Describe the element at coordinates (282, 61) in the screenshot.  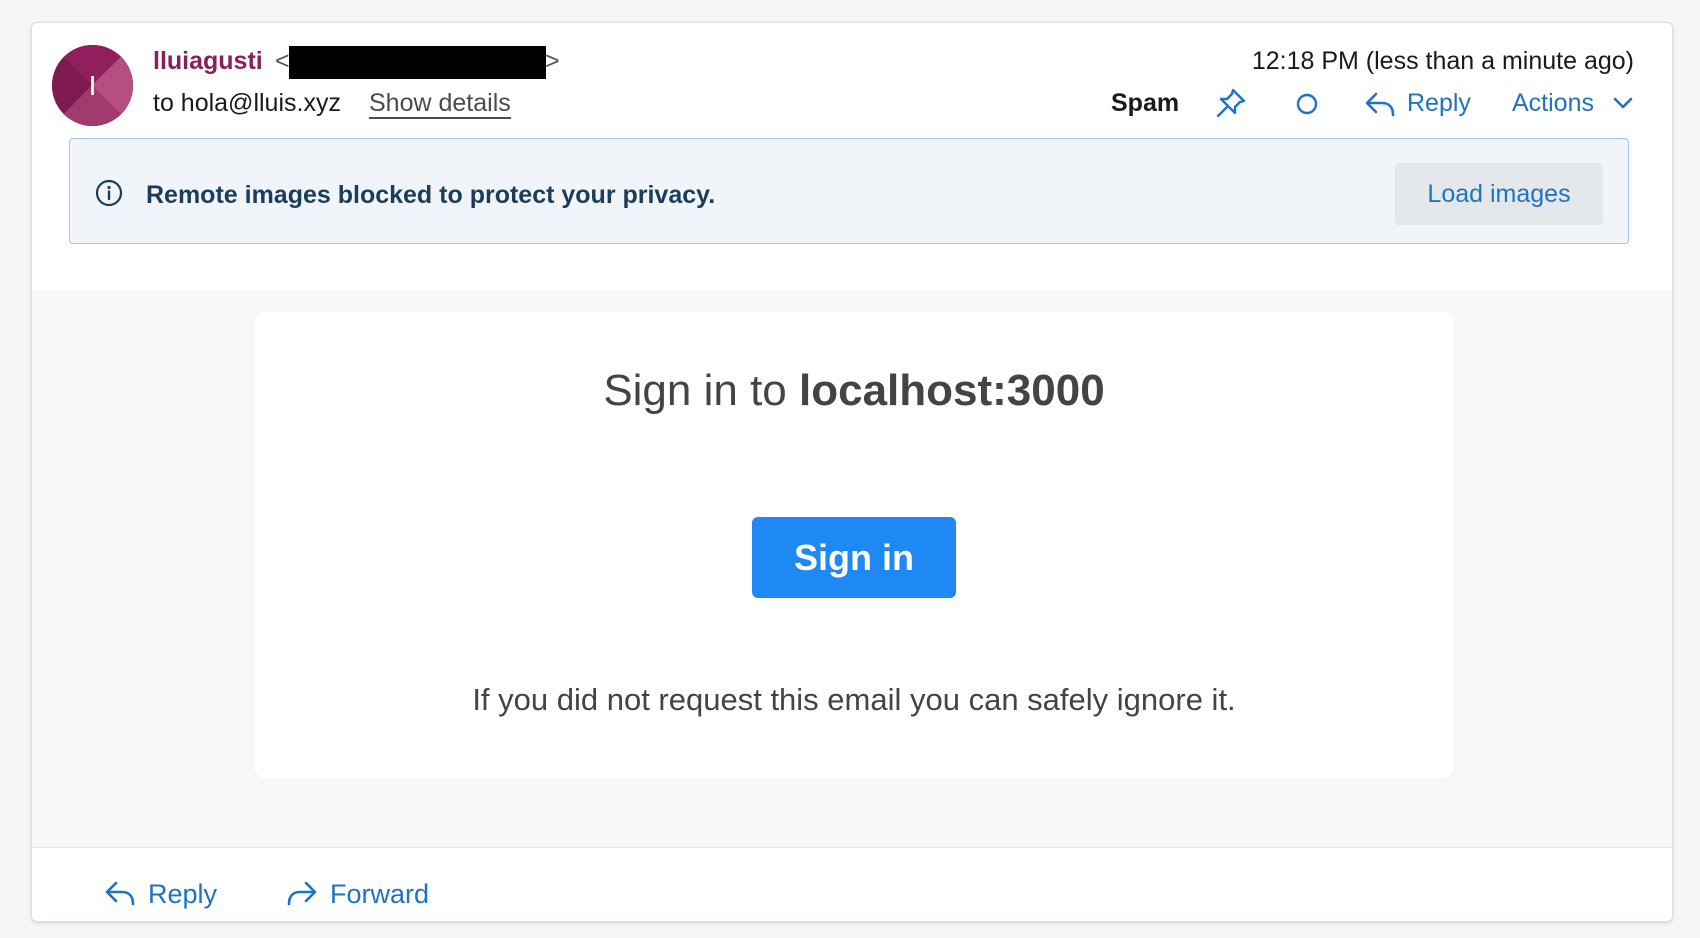
I see `sender-email-open-bracket: <` at that location.